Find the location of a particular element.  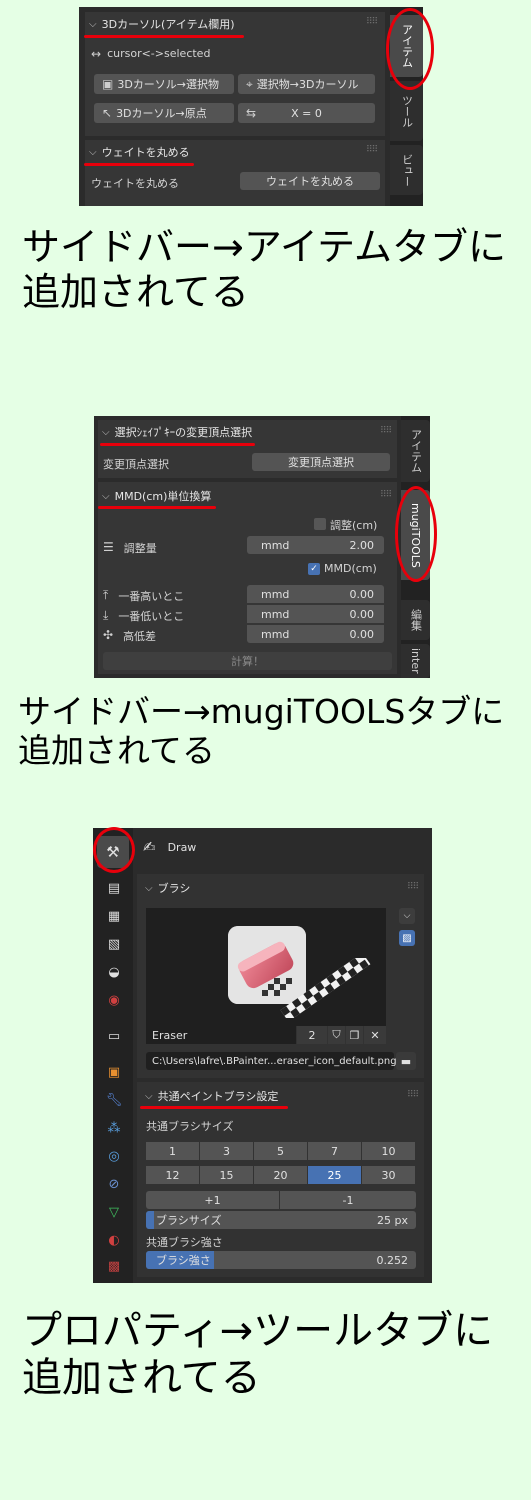

section-title: ブラシ is located at coordinates (174, 888).